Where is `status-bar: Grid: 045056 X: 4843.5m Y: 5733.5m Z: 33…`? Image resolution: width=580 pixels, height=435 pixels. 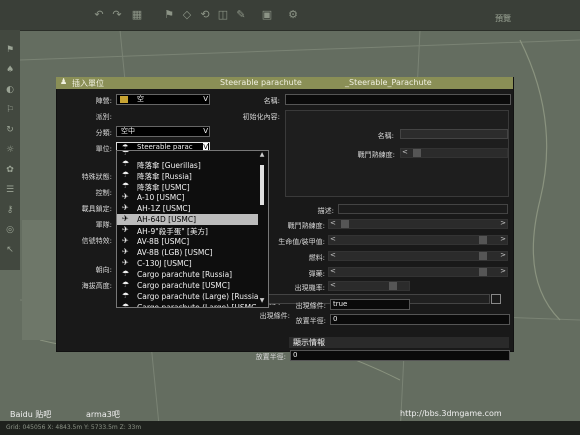
status-bar: Grid: 045056 X: 4843.5m Y: 5733.5m Z: 33… is located at coordinates (290, 428).